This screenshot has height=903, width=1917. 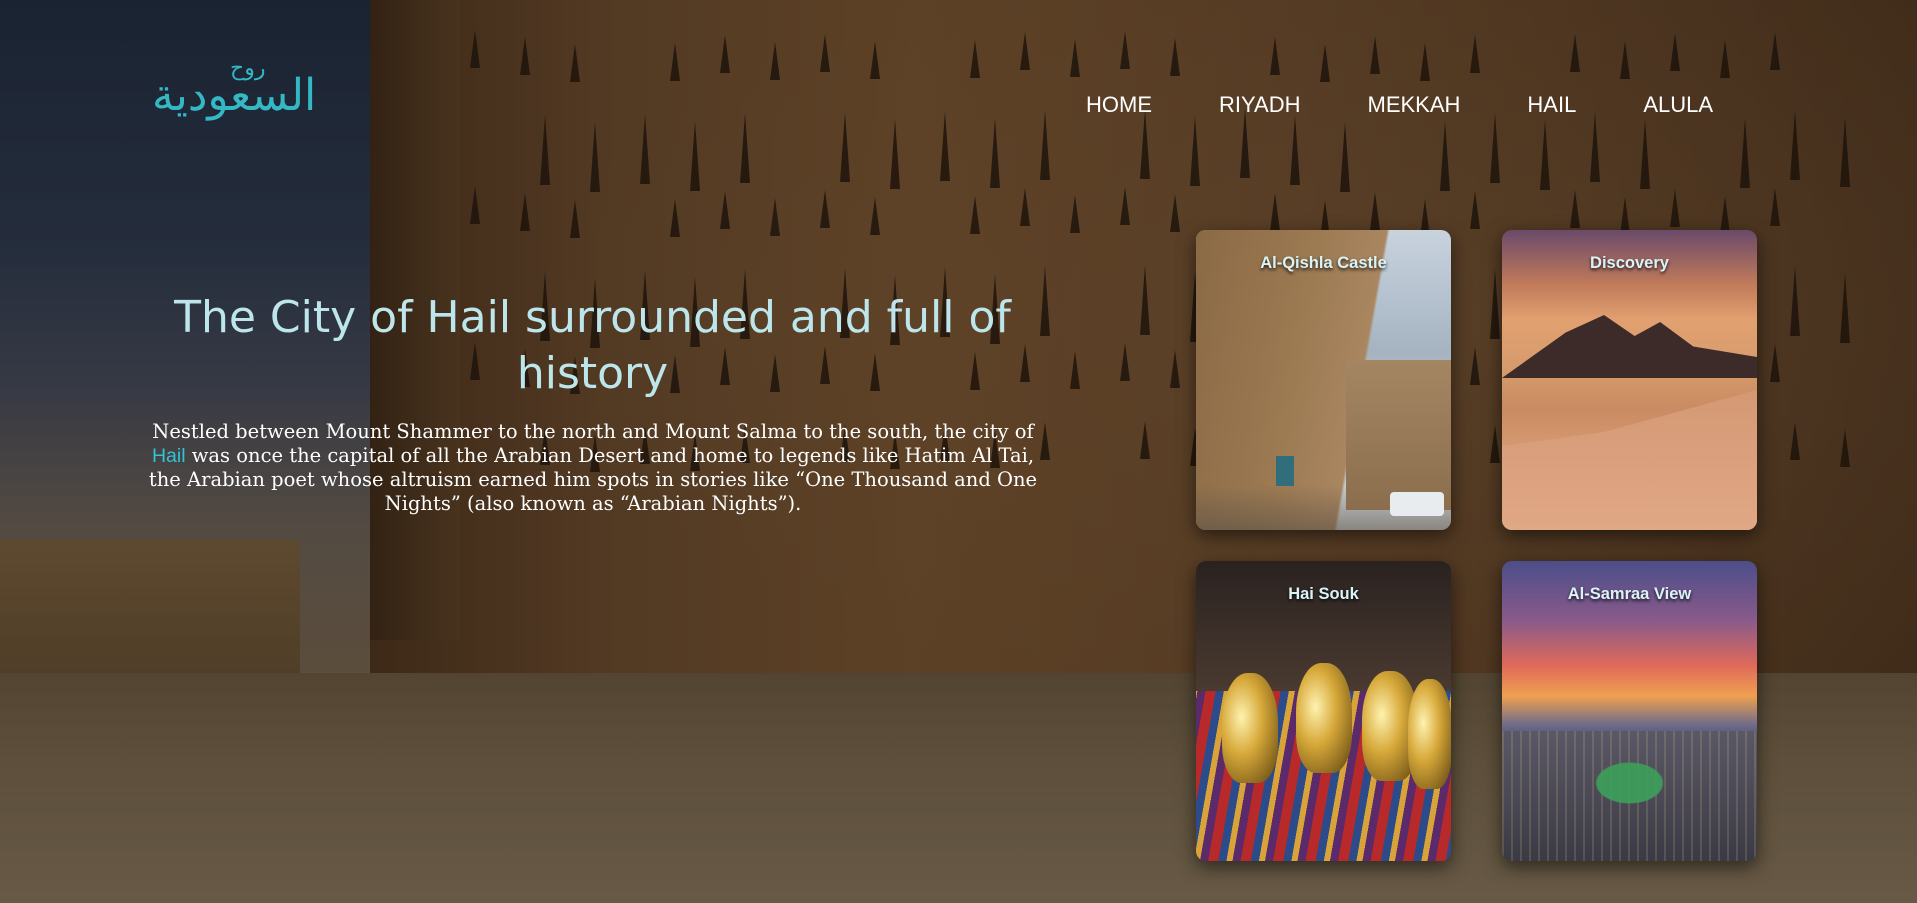 I want to click on city-lights, so click(x=1629, y=796).